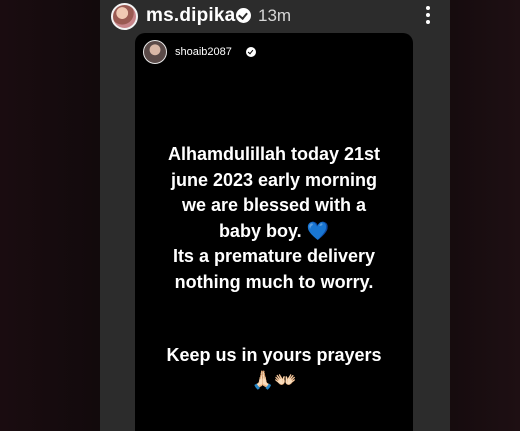  What do you see at coordinates (260, 230) in the screenshot?
I see `message-line: baby boy.` at bounding box center [260, 230].